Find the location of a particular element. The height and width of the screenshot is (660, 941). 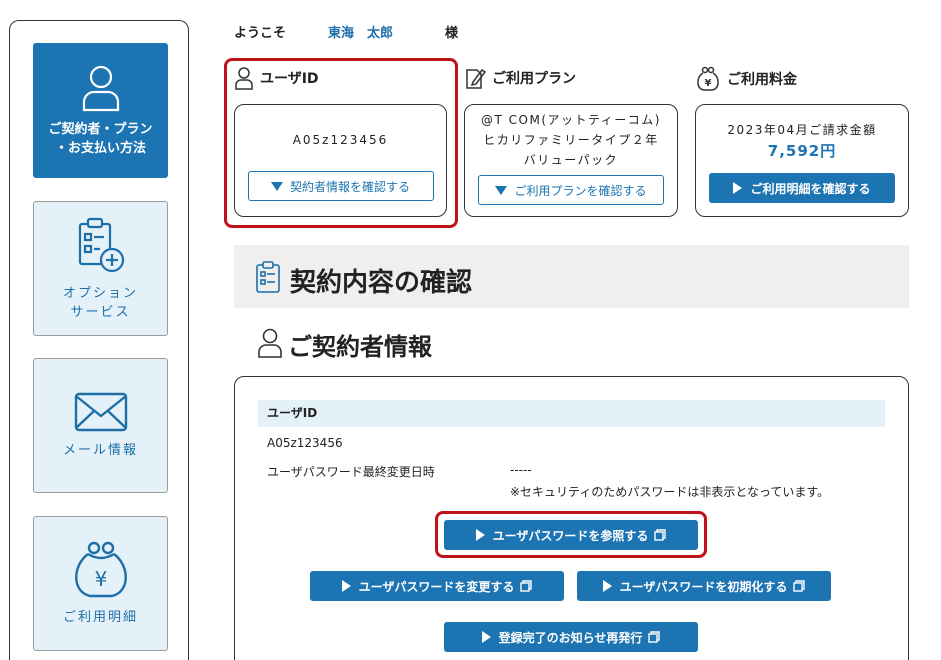

sidebar-item-mail: メール情報 is located at coordinates (100, 425).